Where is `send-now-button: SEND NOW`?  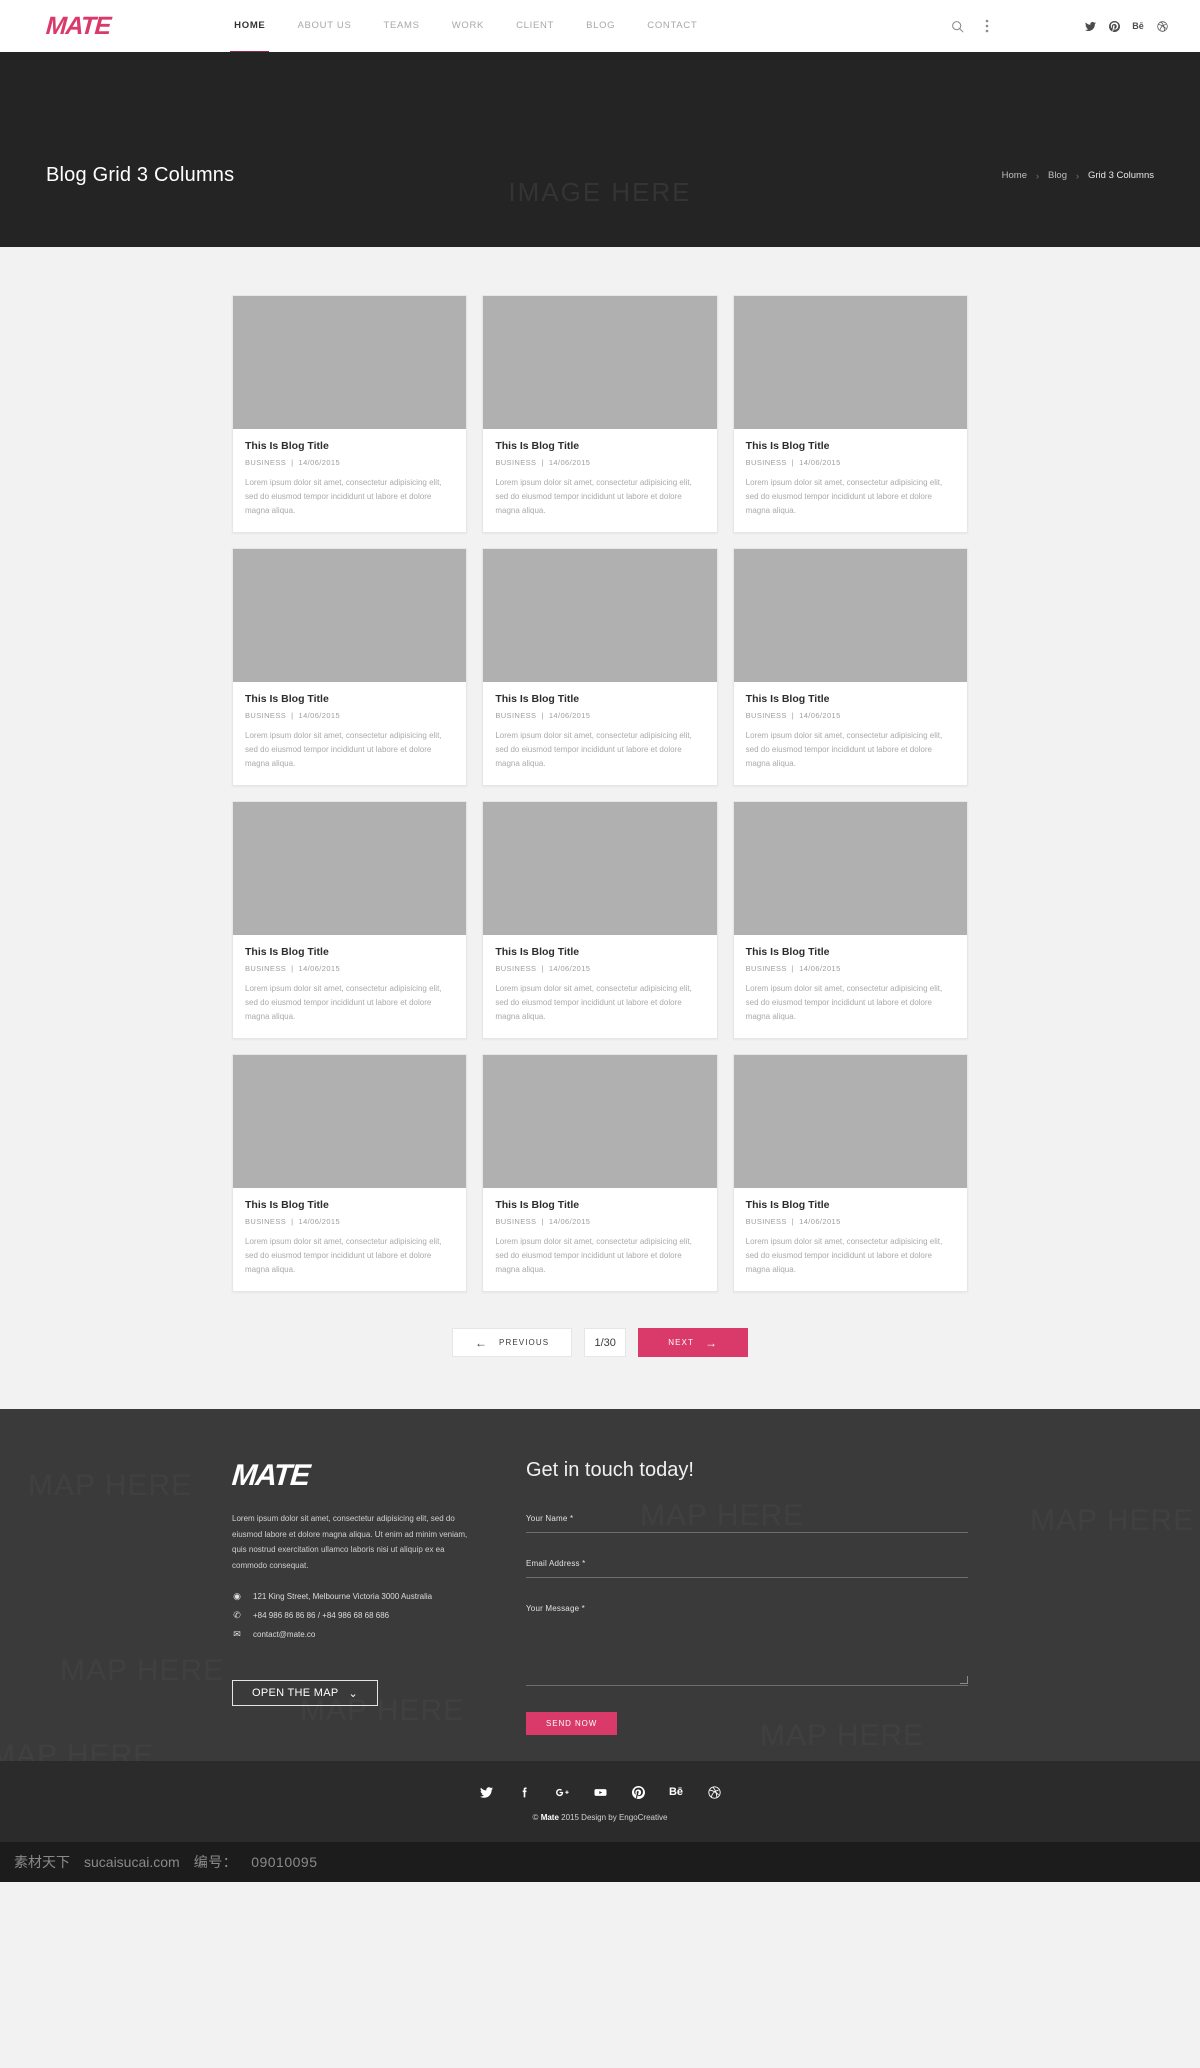 send-now-button: SEND NOW is located at coordinates (572, 1723).